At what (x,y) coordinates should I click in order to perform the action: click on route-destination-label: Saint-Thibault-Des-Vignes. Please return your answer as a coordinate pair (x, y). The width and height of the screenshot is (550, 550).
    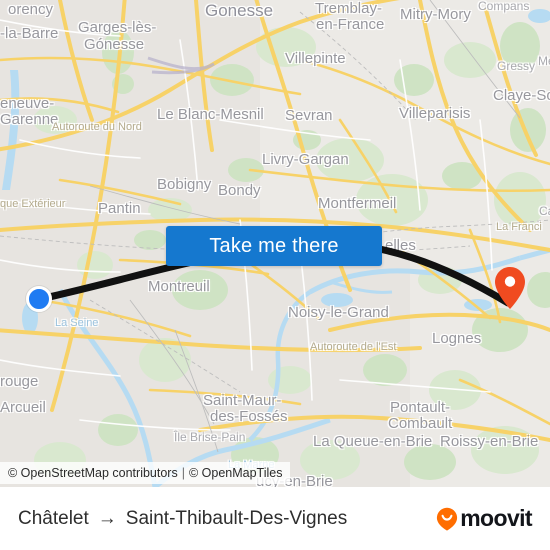
    Looking at the image, I should click on (236, 518).